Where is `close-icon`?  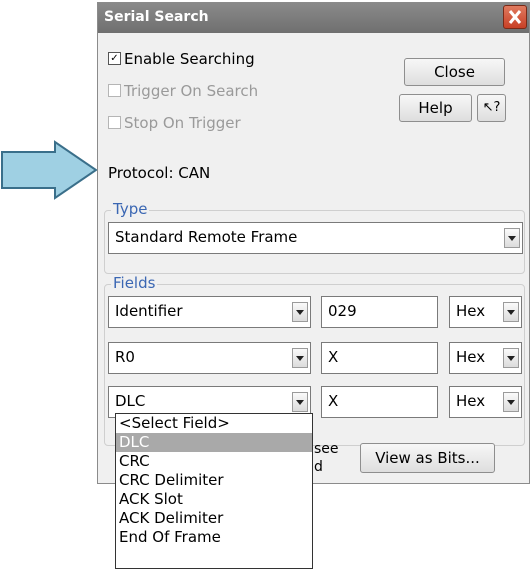
close-icon is located at coordinates (515, 17).